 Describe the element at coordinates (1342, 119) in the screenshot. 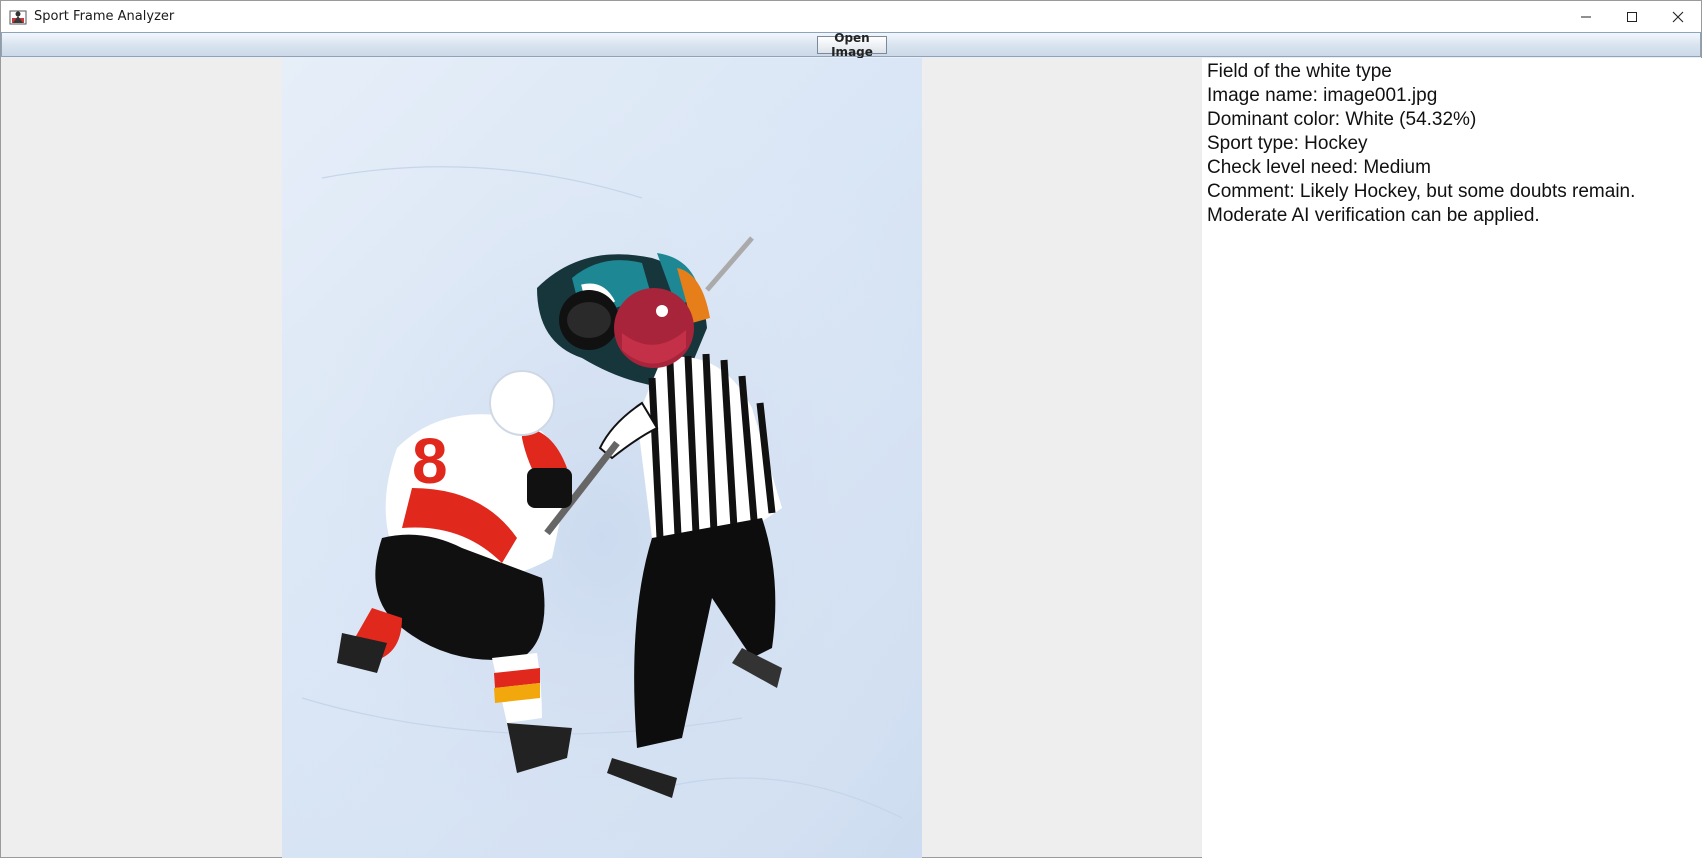

I see `info-dominant-color: Dominant color: White (54.32%)` at that location.